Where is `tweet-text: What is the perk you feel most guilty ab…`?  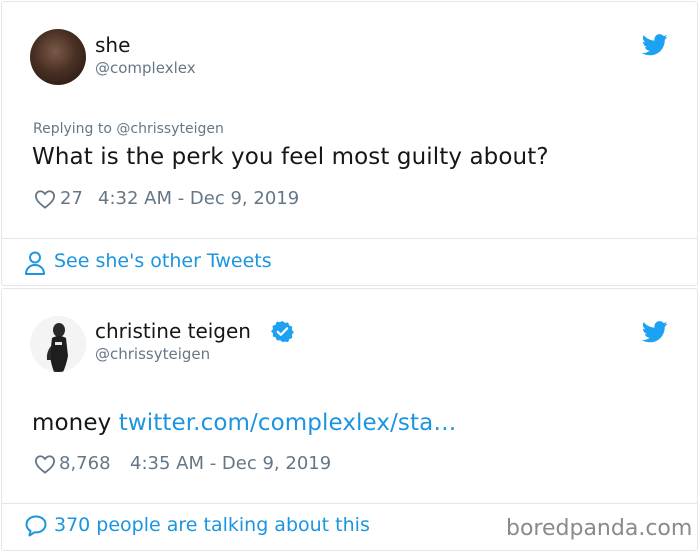 tweet-text: What is the perk you feel most guilty ab… is located at coordinates (290, 157).